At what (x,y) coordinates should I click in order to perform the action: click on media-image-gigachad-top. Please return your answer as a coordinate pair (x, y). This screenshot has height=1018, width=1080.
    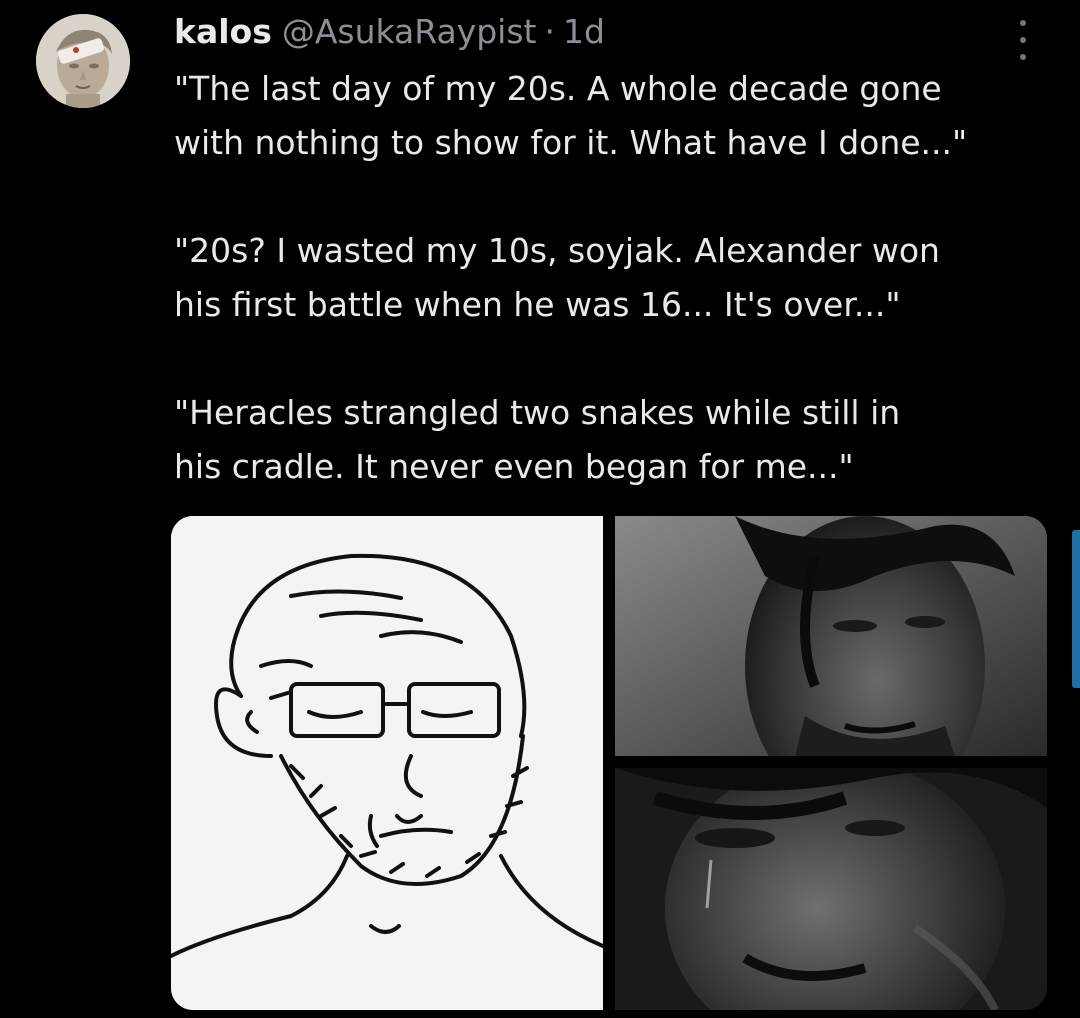
    Looking at the image, I should click on (831, 636).